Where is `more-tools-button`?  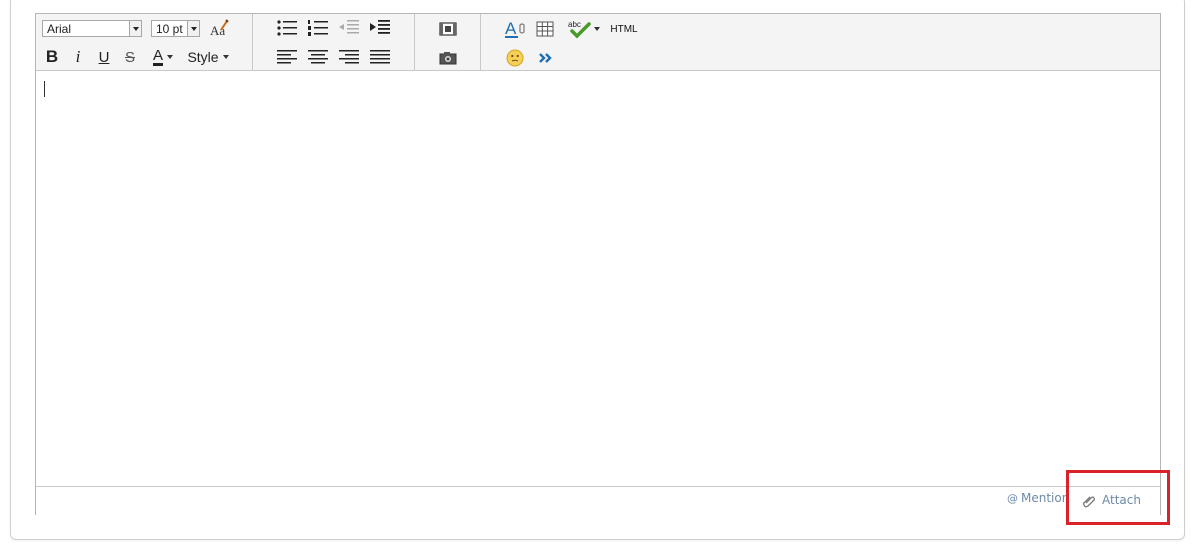
more-tools-button is located at coordinates (546, 58).